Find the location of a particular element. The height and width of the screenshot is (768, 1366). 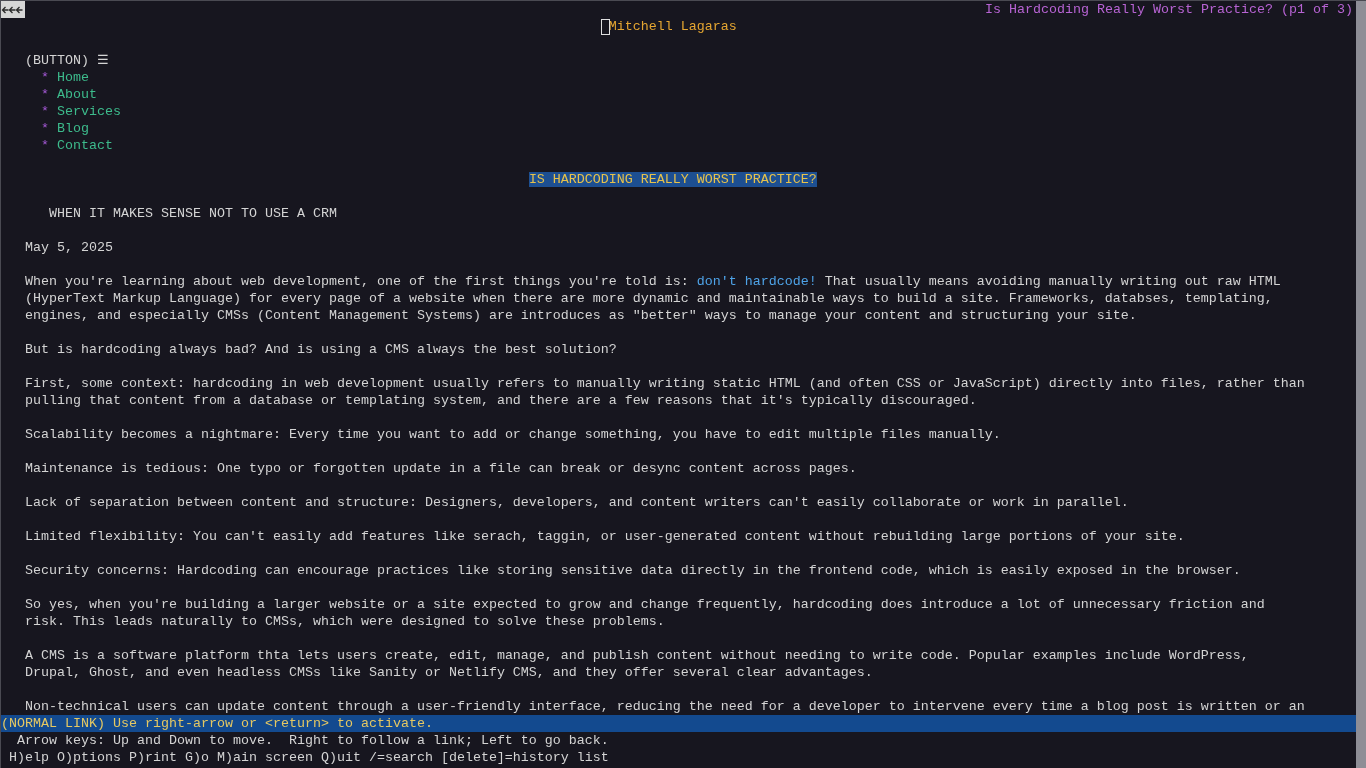

nav-link: Services is located at coordinates (88, 111).